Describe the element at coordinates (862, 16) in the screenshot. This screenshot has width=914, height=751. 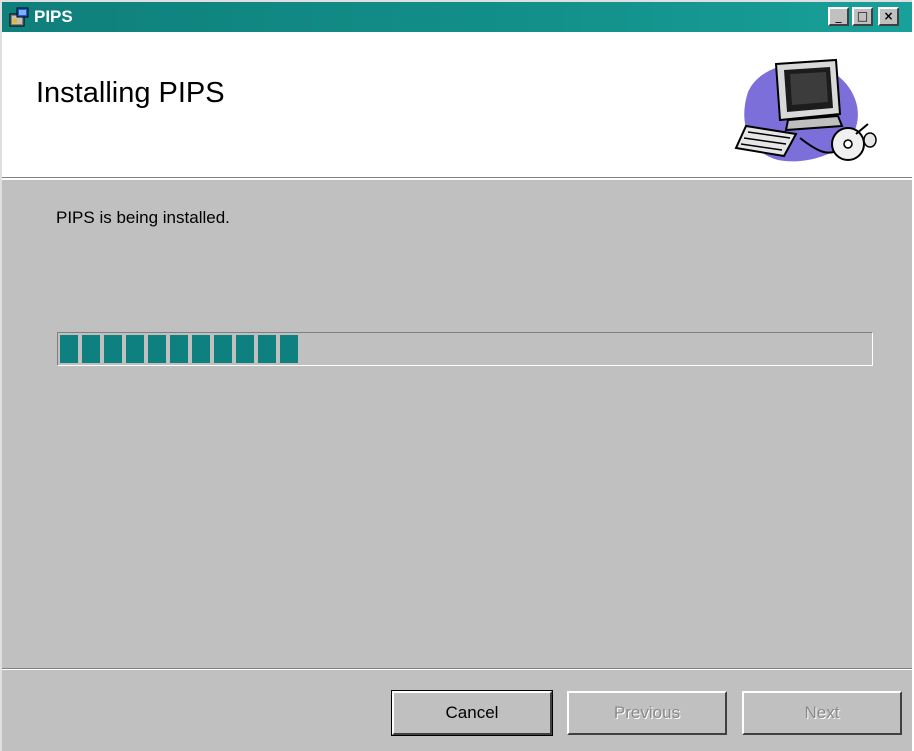
I see `maximize-icon: □` at that location.